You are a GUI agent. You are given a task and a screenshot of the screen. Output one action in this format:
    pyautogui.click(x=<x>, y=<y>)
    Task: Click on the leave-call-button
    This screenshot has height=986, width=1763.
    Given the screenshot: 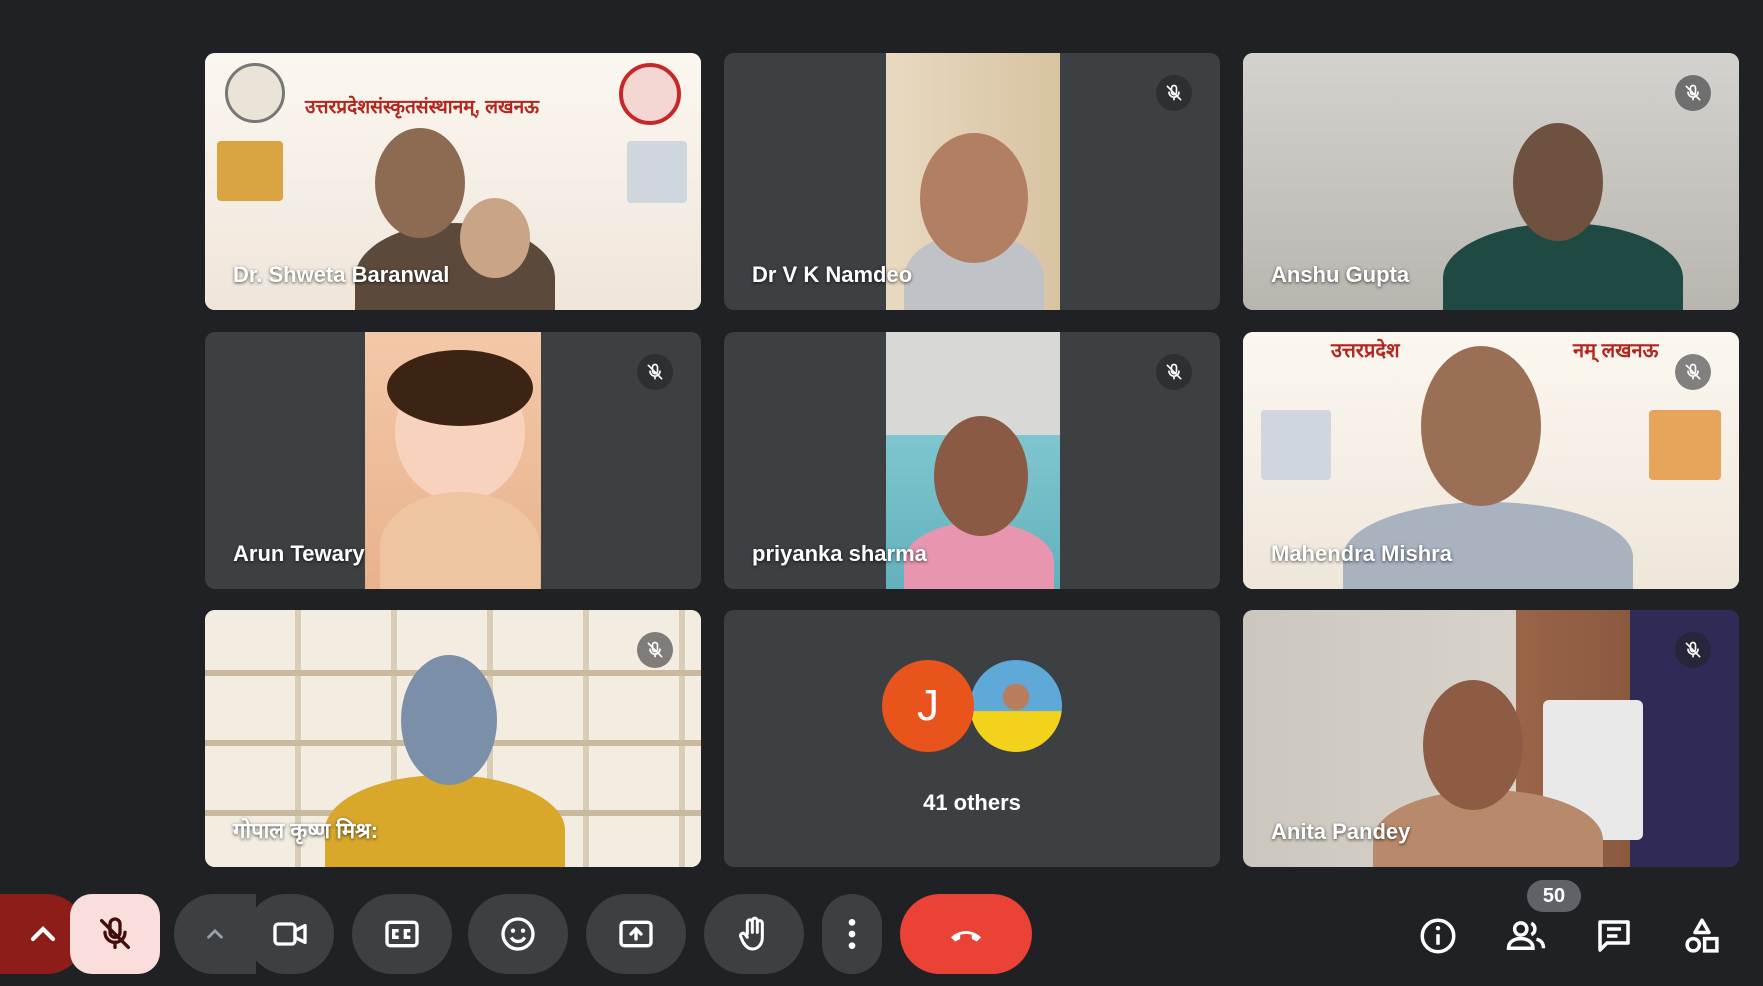 What is the action you would take?
    pyautogui.click(x=966, y=934)
    